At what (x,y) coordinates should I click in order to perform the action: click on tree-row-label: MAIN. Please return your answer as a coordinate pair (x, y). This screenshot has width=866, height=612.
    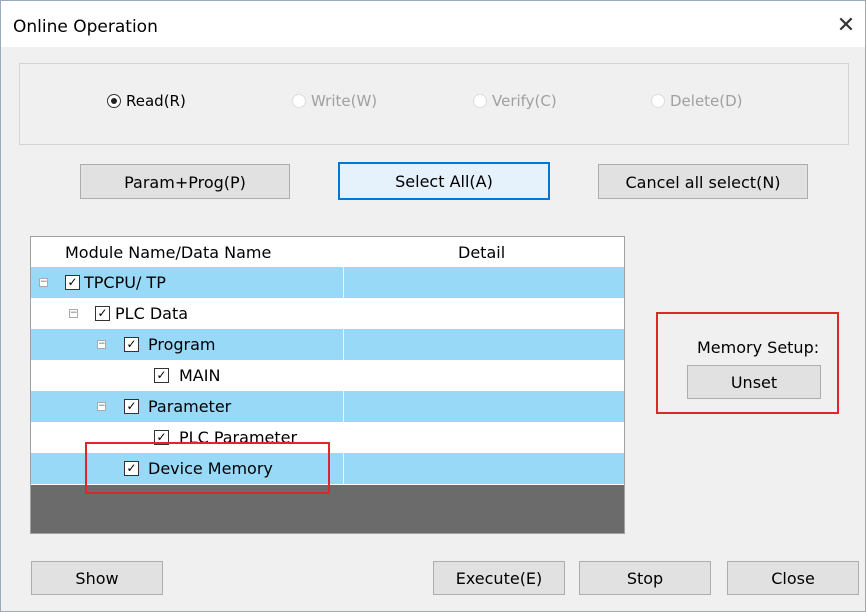
    Looking at the image, I should click on (200, 375).